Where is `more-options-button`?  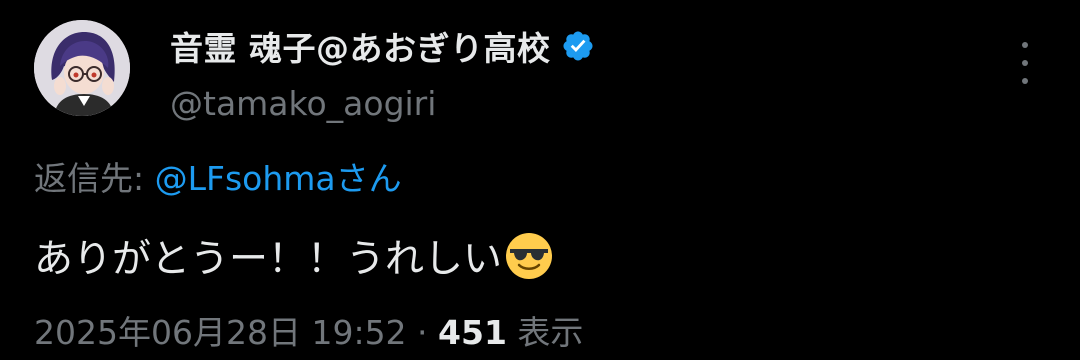
more-options-button is located at coordinates (1025, 63).